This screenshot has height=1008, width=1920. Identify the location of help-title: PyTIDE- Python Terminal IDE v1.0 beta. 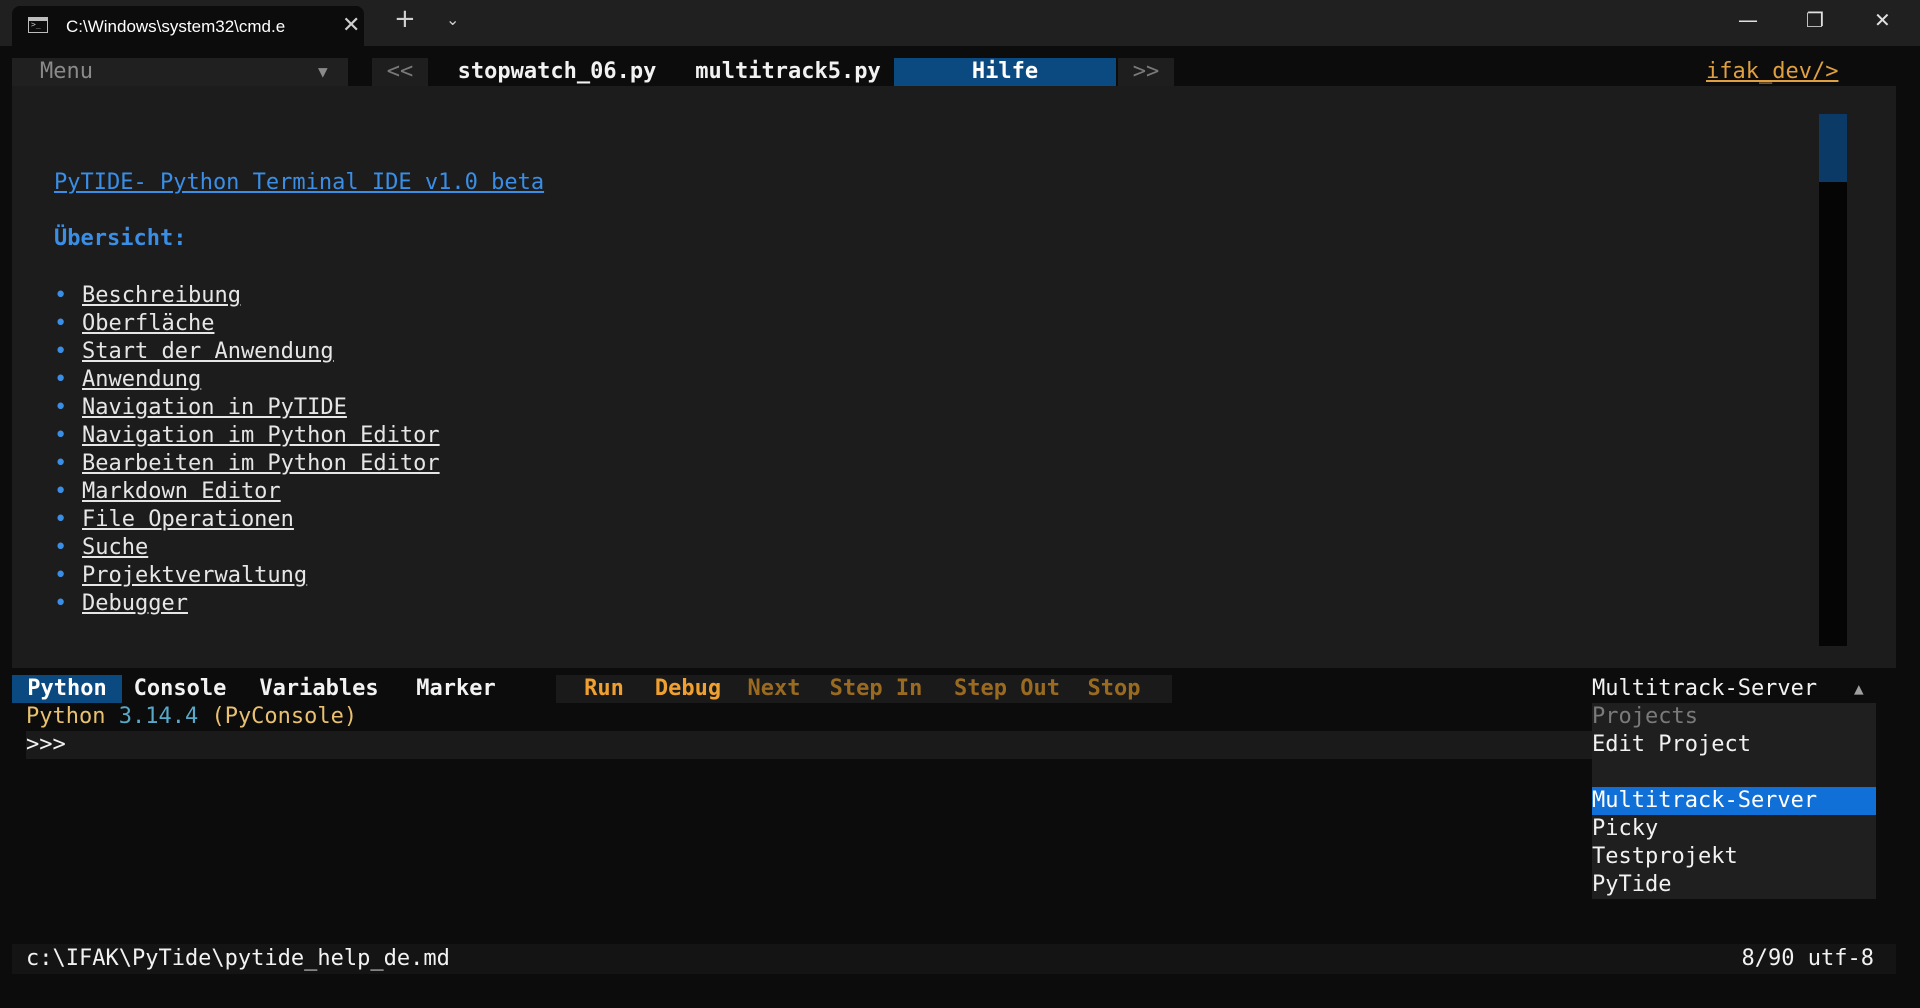
(299, 182).